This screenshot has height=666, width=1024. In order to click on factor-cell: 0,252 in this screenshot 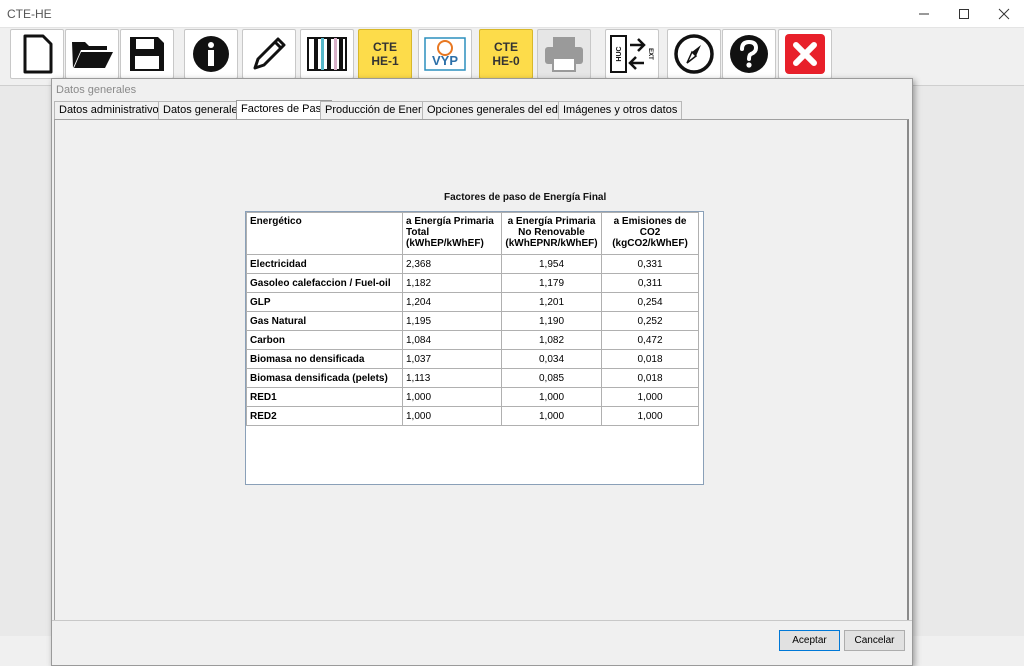, I will do `click(650, 321)`.